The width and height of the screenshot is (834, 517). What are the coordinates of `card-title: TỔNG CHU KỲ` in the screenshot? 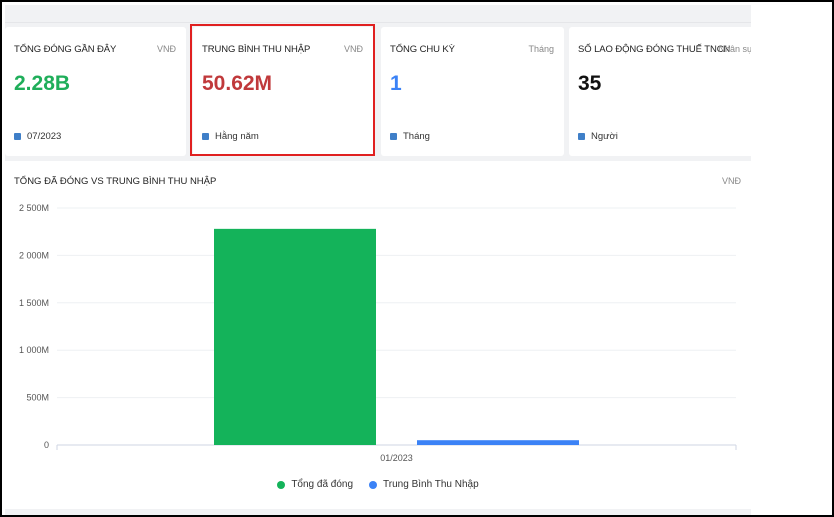 It's located at (422, 49).